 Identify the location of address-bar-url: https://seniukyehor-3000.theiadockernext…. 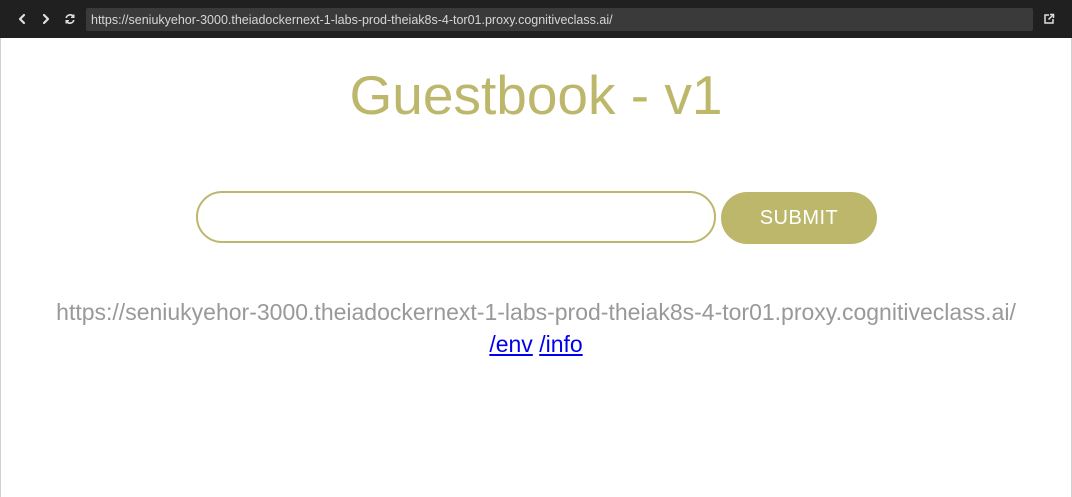
(352, 19).